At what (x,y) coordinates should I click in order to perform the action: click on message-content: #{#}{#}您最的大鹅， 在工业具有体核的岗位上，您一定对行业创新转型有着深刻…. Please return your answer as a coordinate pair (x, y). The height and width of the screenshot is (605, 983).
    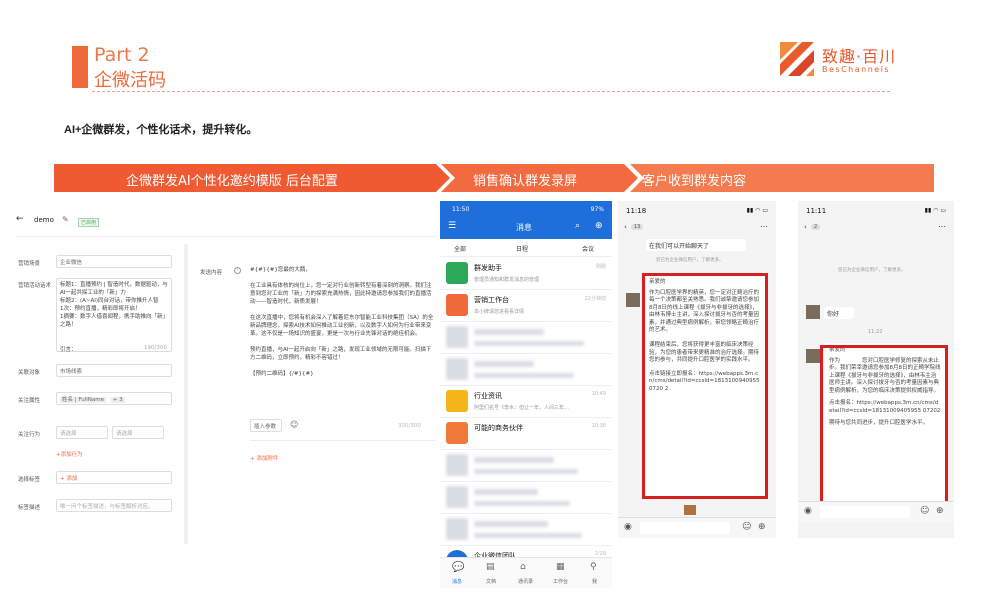
    Looking at the image, I should click on (343, 341).